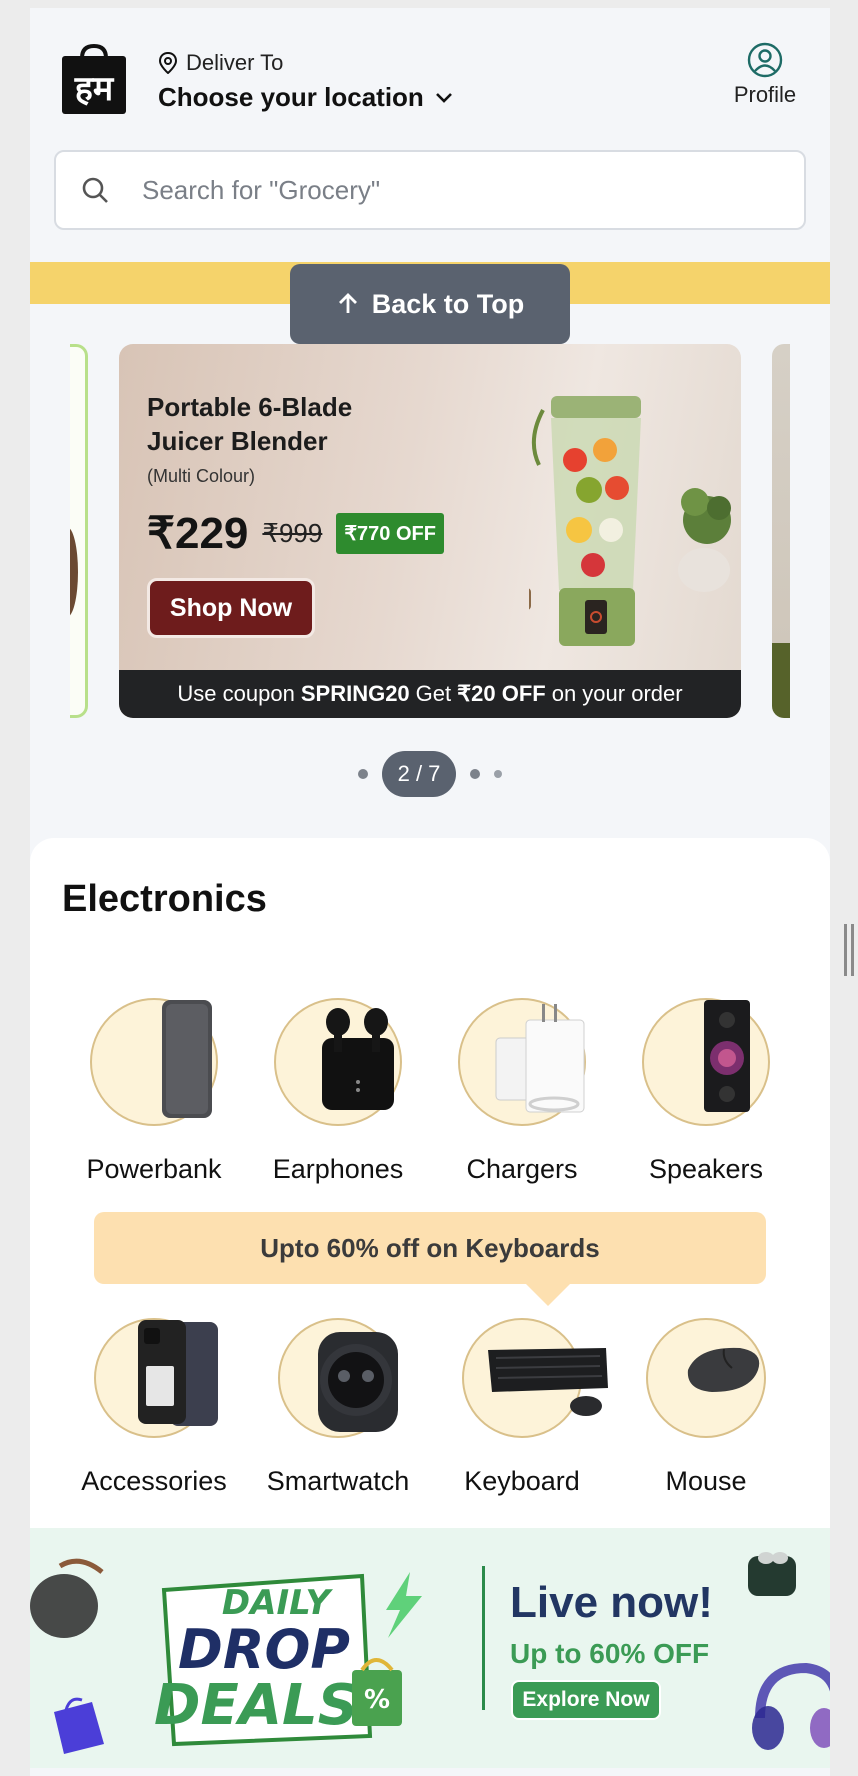 The width and height of the screenshot is (858, 1776). What do you see at coordinates (433, 693) in the screenshot?
I see `coupon-mid: Get` at bounding box center [433, 693].